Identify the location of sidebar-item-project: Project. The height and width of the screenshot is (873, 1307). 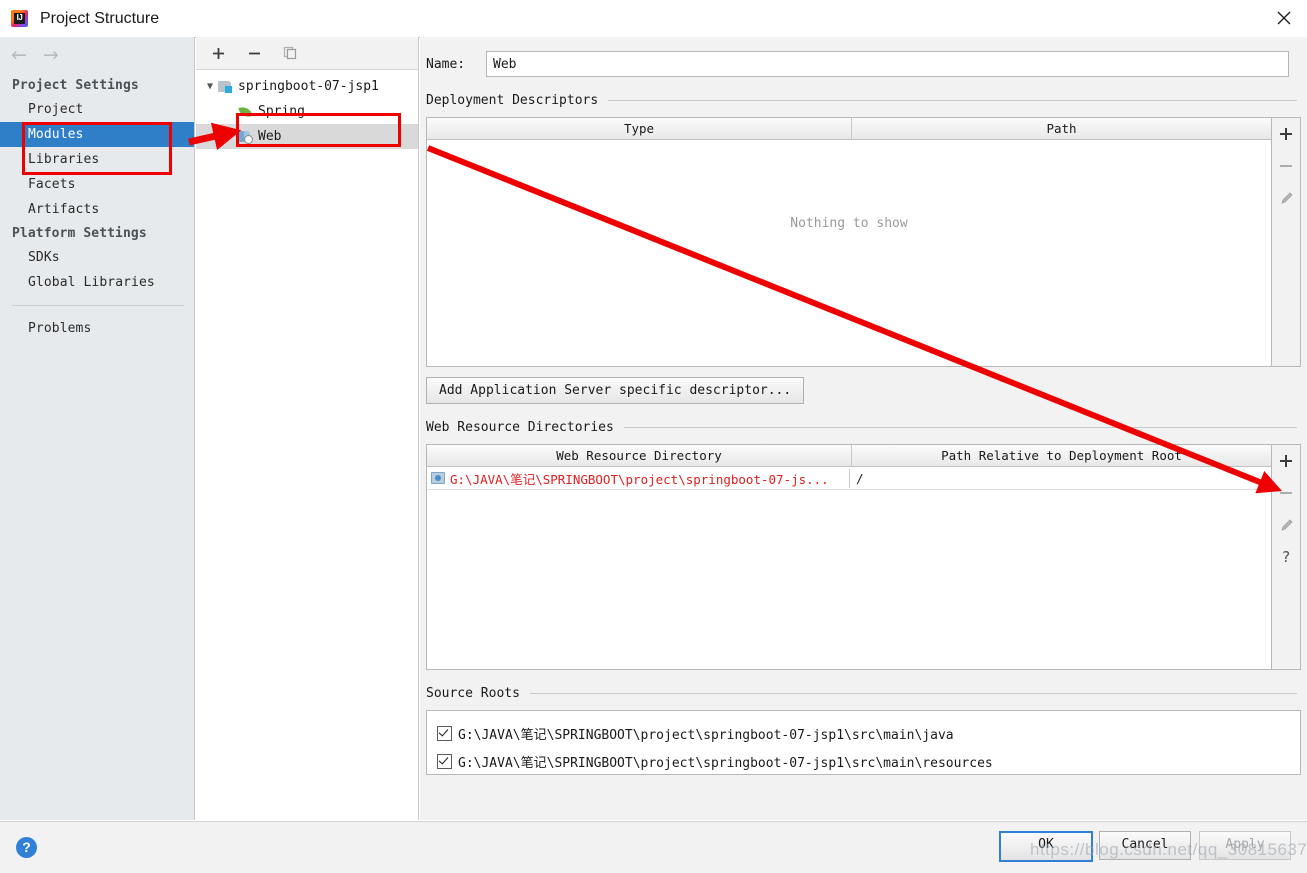
(97, 109).